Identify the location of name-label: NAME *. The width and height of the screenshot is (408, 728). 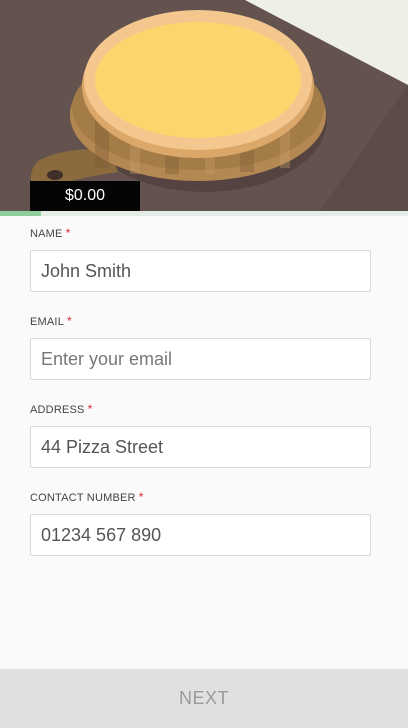
(50, 233).